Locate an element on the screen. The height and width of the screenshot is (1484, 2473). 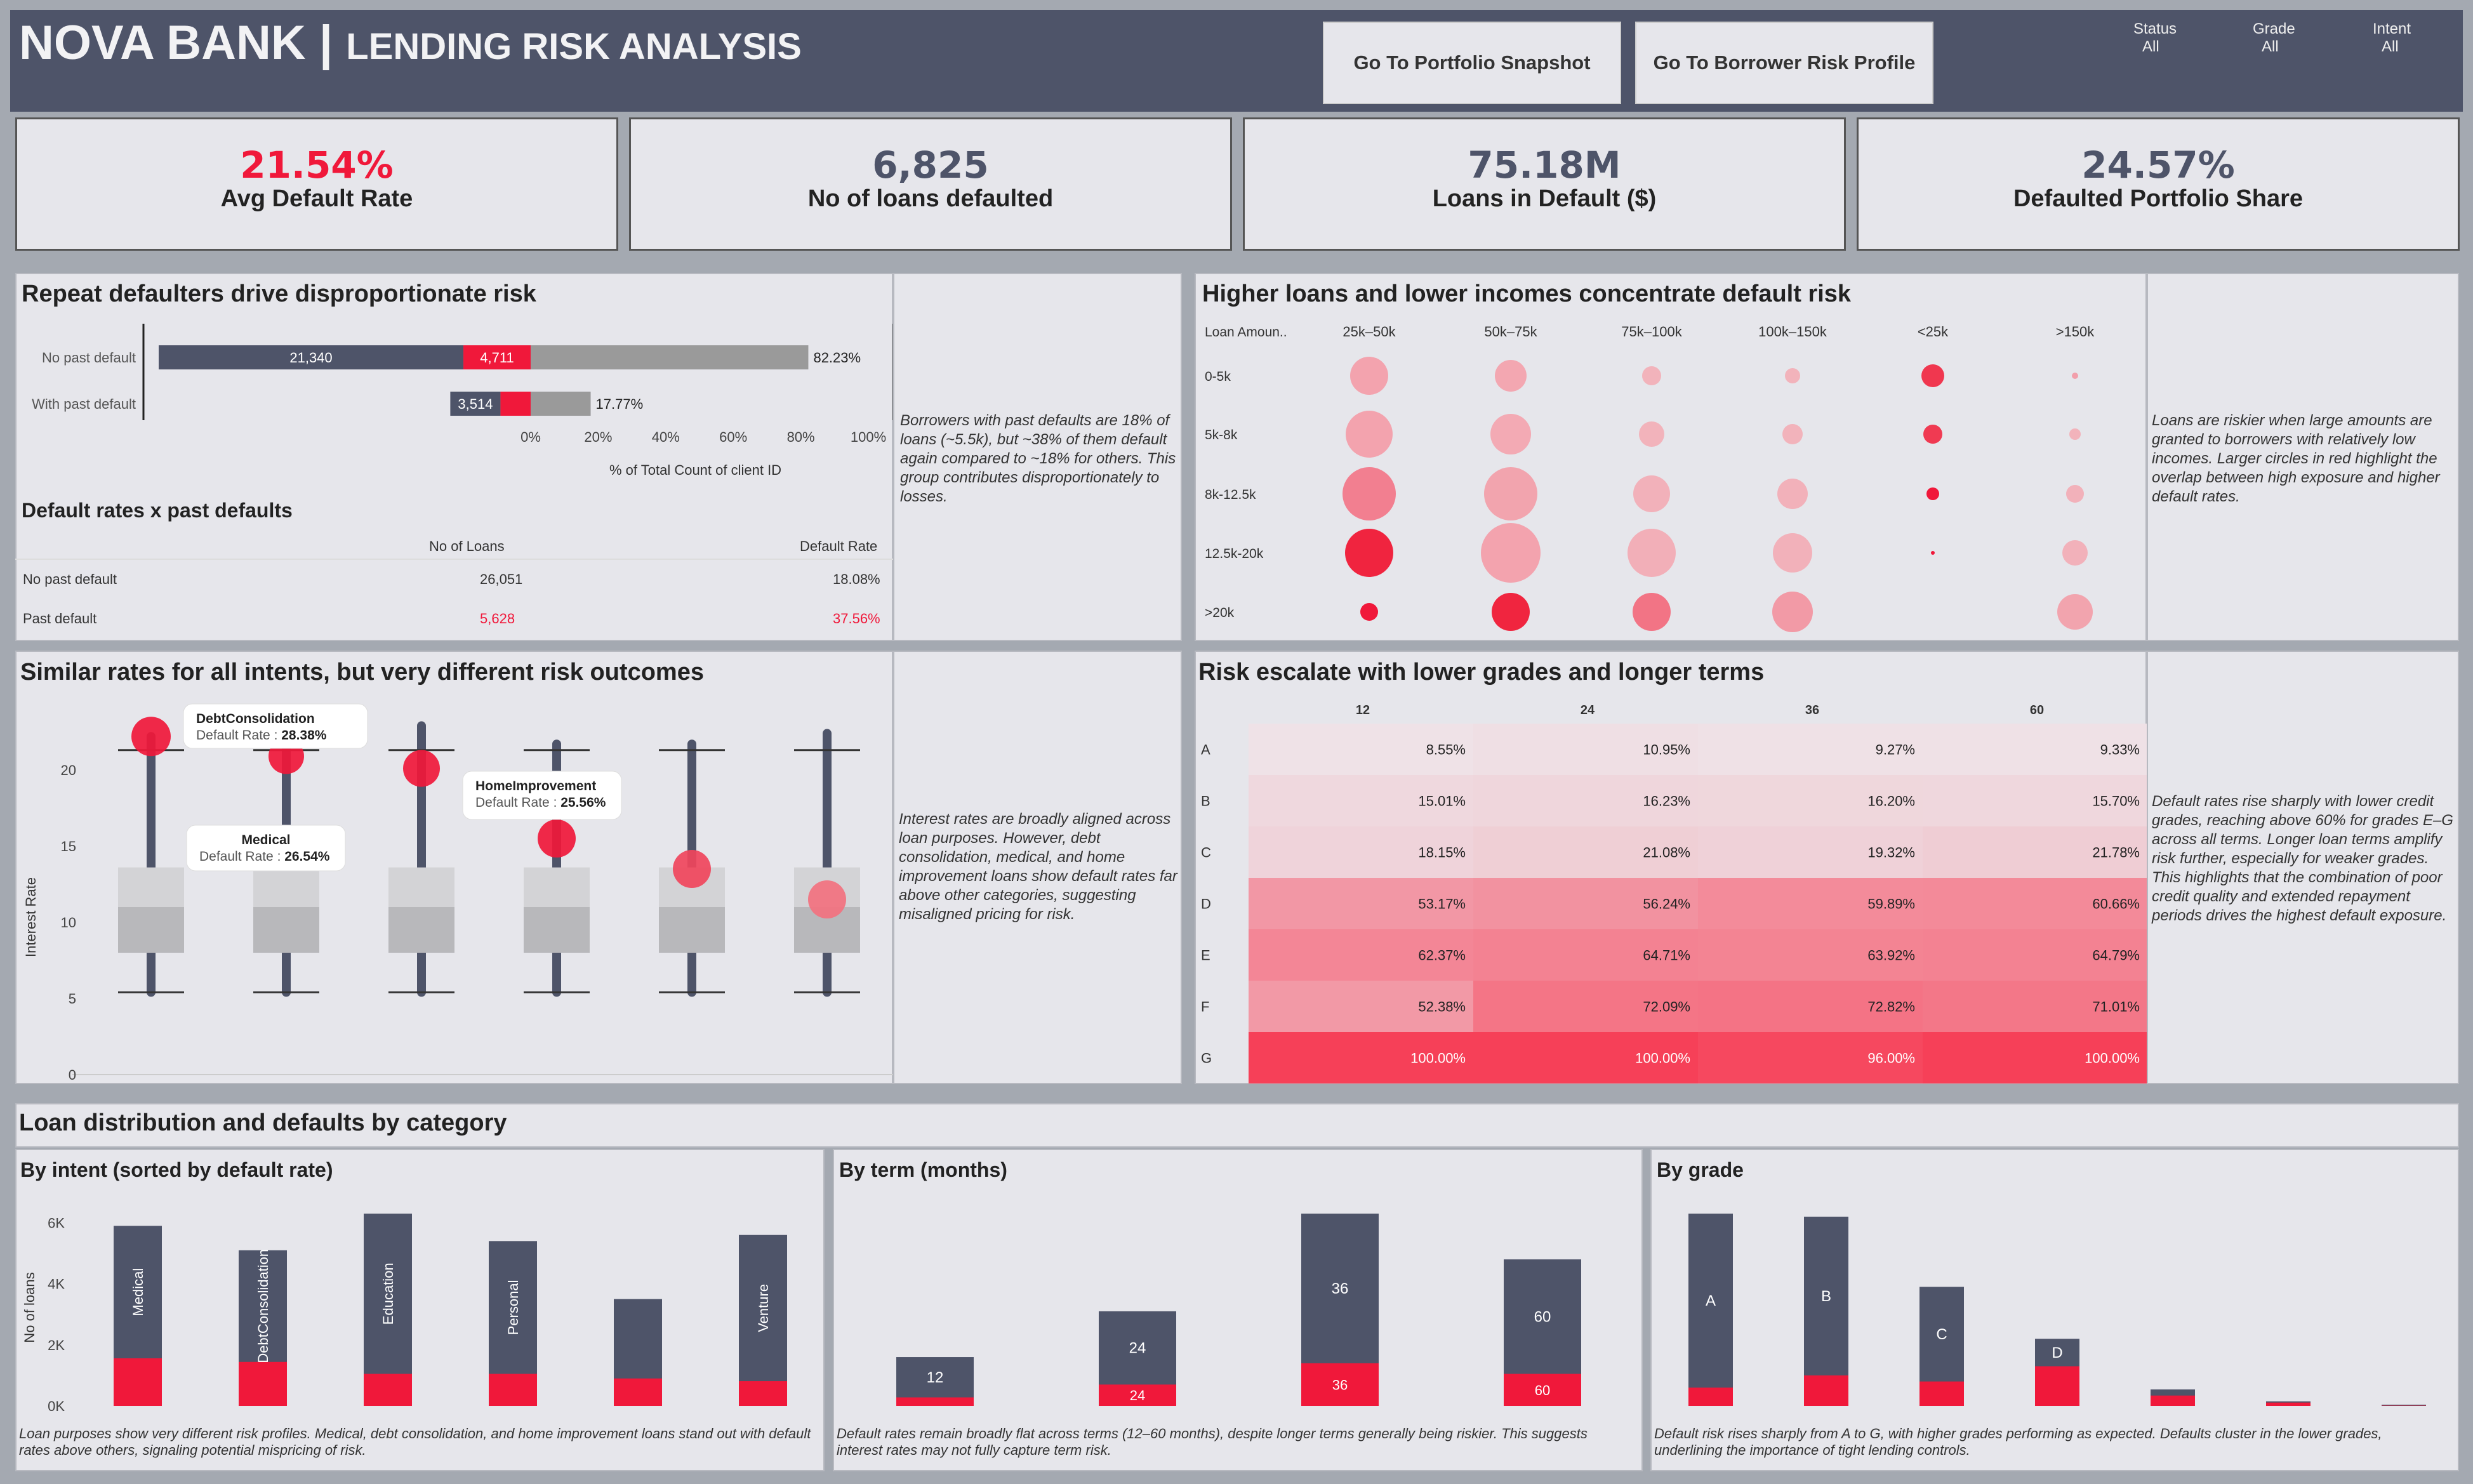
bar-label: A is located at coordinates (1711, 1300).